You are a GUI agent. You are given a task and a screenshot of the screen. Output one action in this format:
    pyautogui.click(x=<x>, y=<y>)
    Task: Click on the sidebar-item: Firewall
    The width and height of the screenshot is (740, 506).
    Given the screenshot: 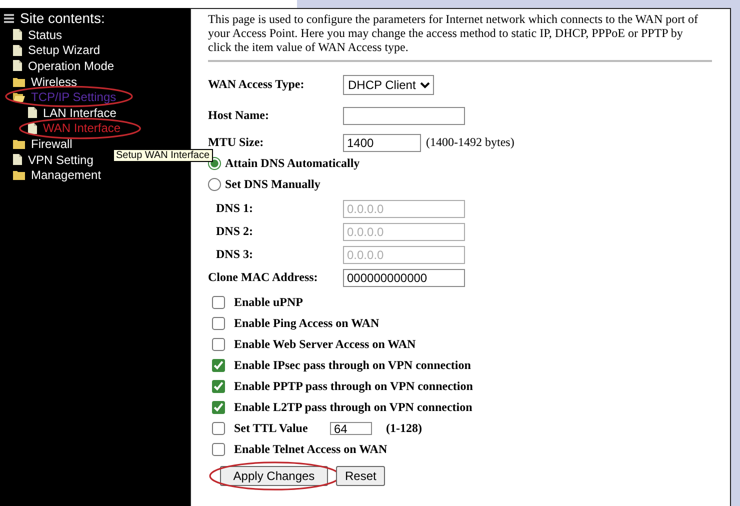 What is the action you would take?
    pyautogui.click(x=51, y=143)
    